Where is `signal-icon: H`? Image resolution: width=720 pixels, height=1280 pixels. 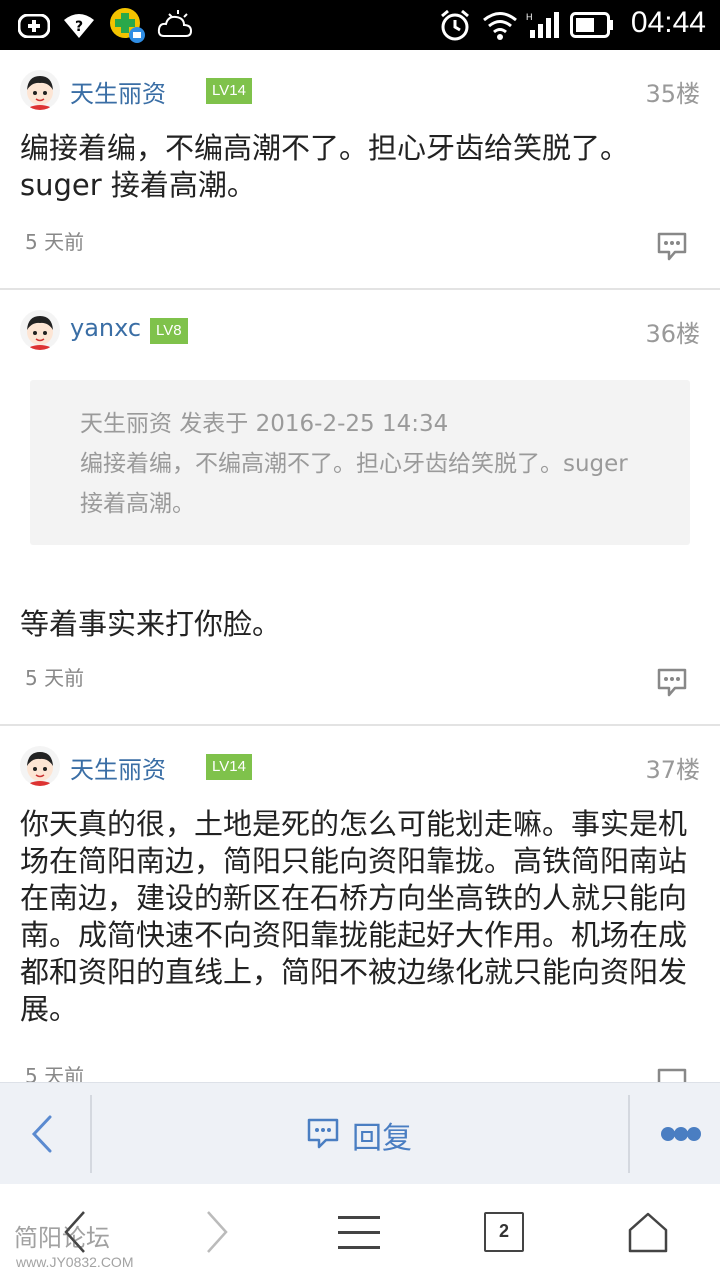 signal-icon: H is located at coordinates (542, 25).